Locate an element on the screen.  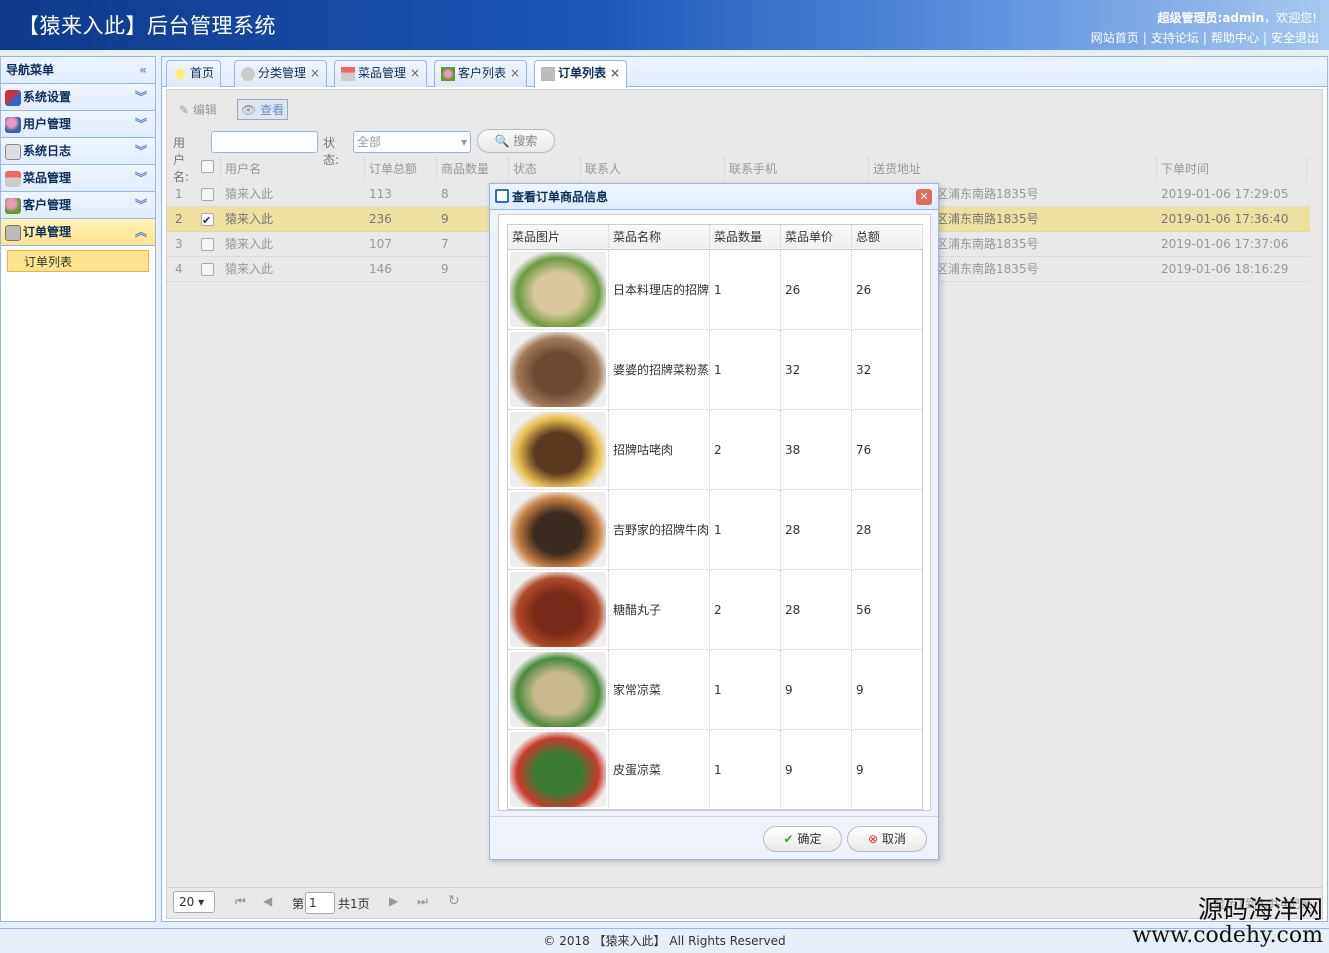
sidebar-subitem-order-list: 订单列表 is located at coordinates (78, 261).